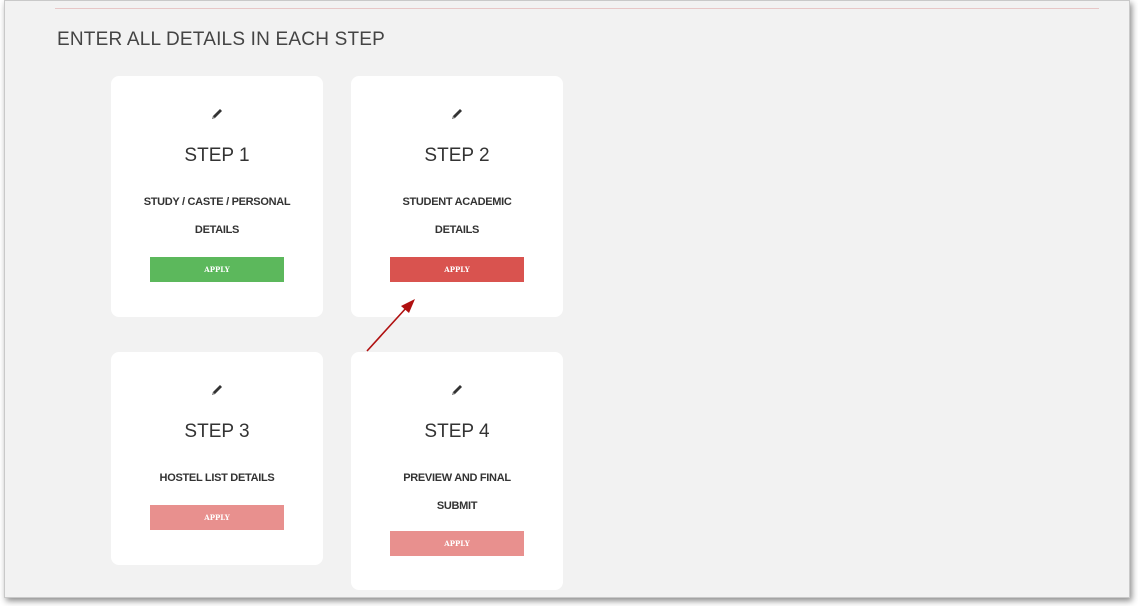 This screenshot has height=606, width=1138. What do you see at coordinates (457, 155) in the screenshot?
I see `step-title: STEP 2` at bounding box center [457, 155].